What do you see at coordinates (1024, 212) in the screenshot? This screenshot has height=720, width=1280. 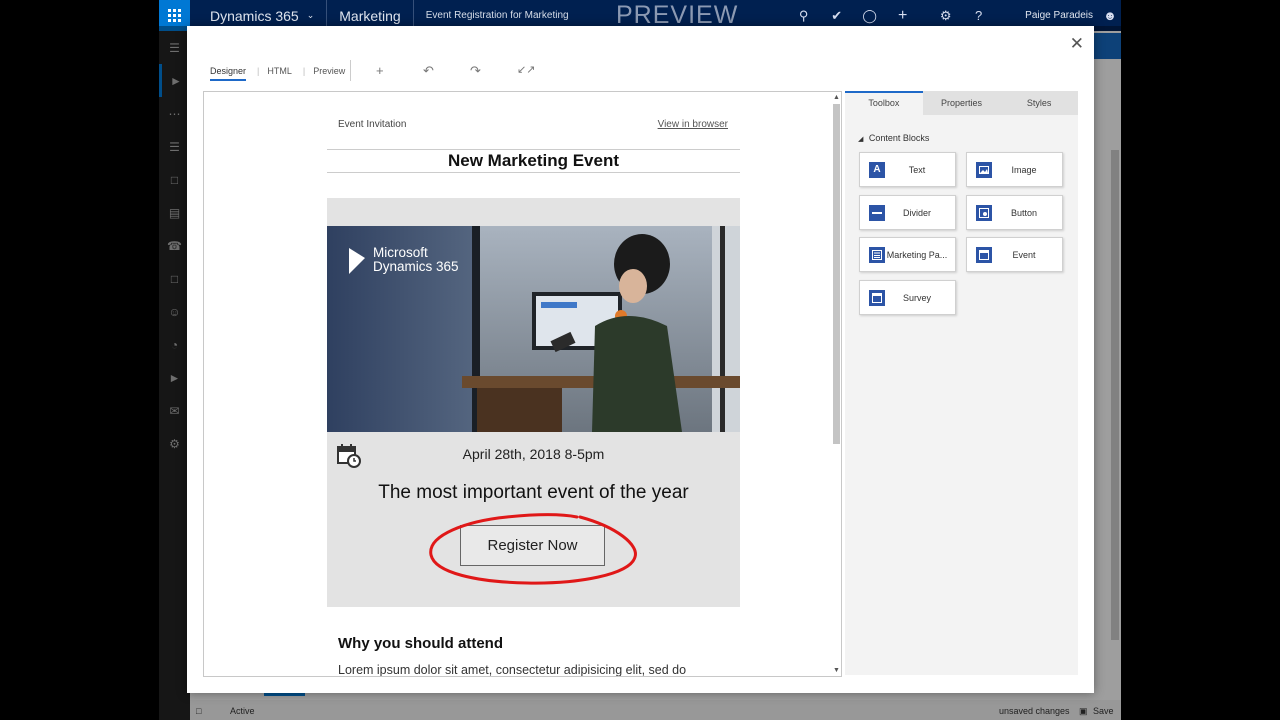 I see `block-label: Button` at bounding box center [1024, 212].